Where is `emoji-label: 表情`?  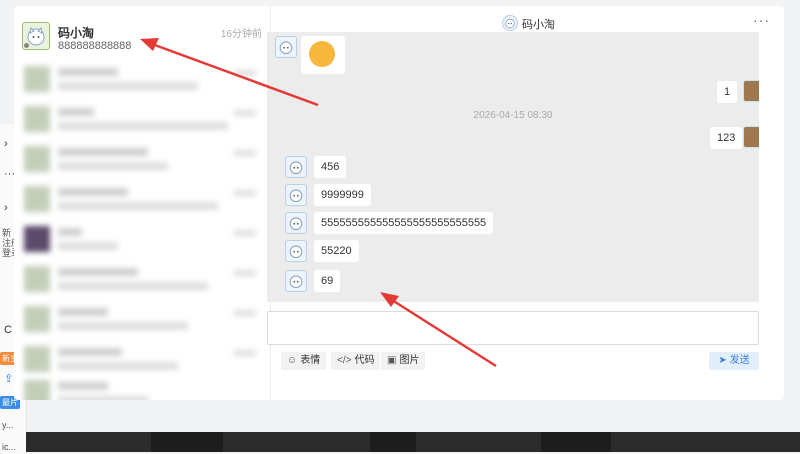
emoji-label: 表情 is located at coordinates (310, 360).